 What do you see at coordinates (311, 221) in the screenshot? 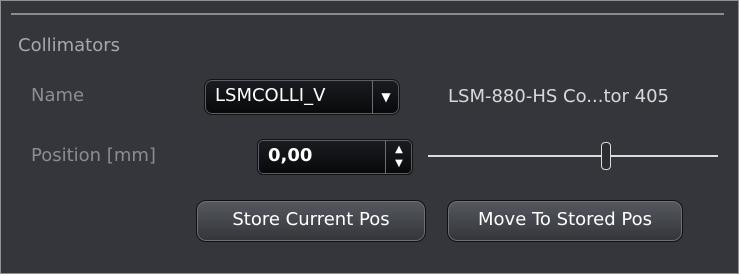
I see `store-current-pos-button: Store Current Pos` at bounding box center [311, 221].